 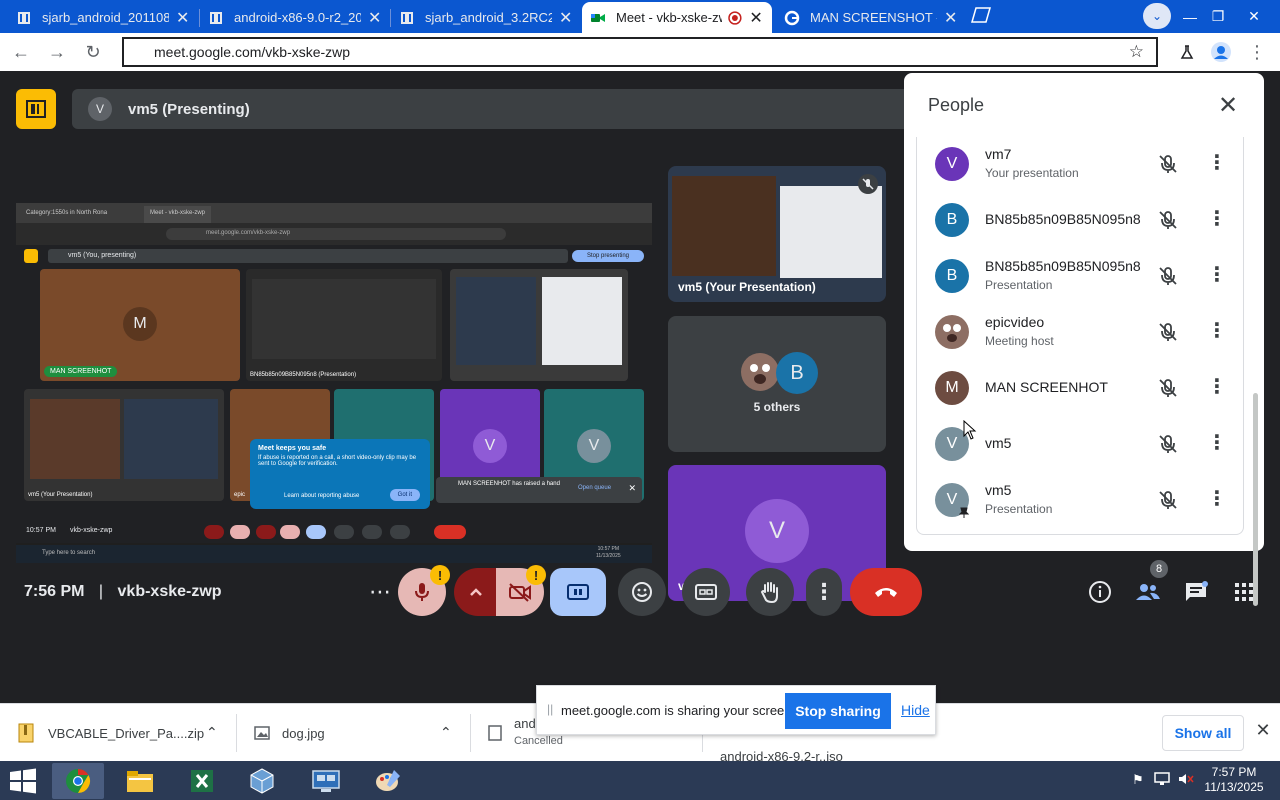 I want to click on browser-tab-2: android-x86-9.0-r2_202 ✕, so click(x=295, y=17).